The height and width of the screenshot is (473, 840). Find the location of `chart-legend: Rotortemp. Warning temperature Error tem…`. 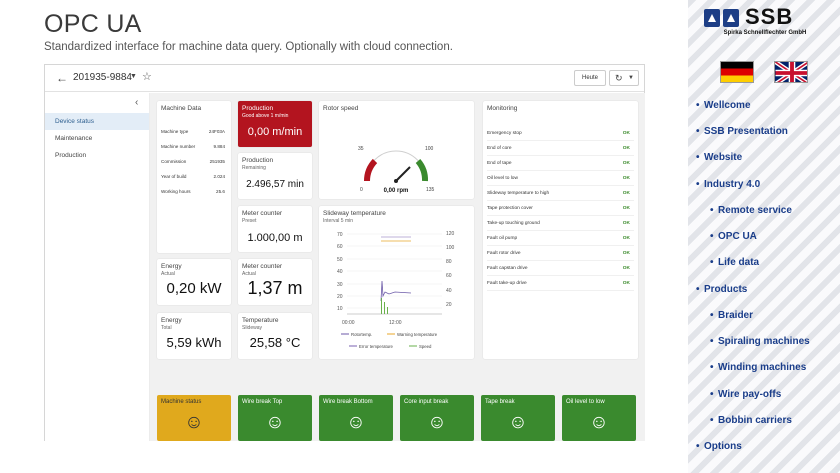

chart-legend: Rotortemp. Warning temperature Error tem… is located at coordinates (389, 340).